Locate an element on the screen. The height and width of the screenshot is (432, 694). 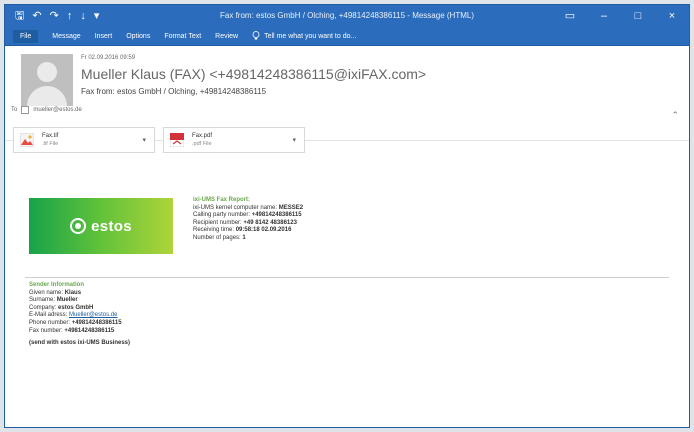
recipient-checkbox-icon is located at coordinates (25, 110).